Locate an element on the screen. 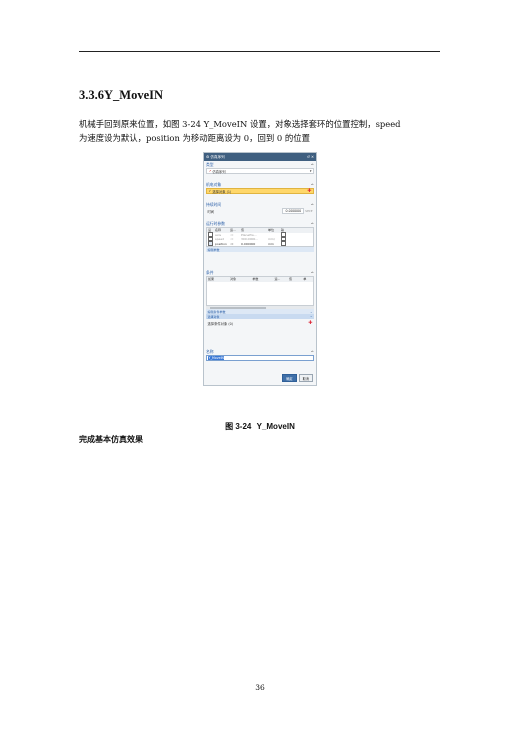 The image size is (520, 736). condition-header-row: 如果 对象 参数 运... 值 单 is located at coordinates (260, 279).